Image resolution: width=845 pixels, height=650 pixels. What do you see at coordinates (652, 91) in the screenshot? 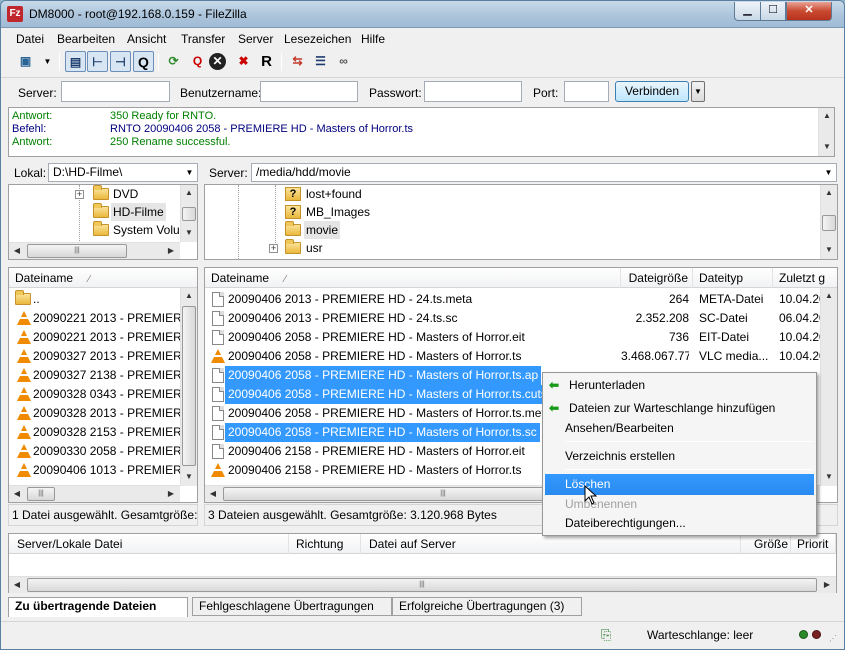
I see `connect-button: Verbinden` at bounding box center [652, 91].